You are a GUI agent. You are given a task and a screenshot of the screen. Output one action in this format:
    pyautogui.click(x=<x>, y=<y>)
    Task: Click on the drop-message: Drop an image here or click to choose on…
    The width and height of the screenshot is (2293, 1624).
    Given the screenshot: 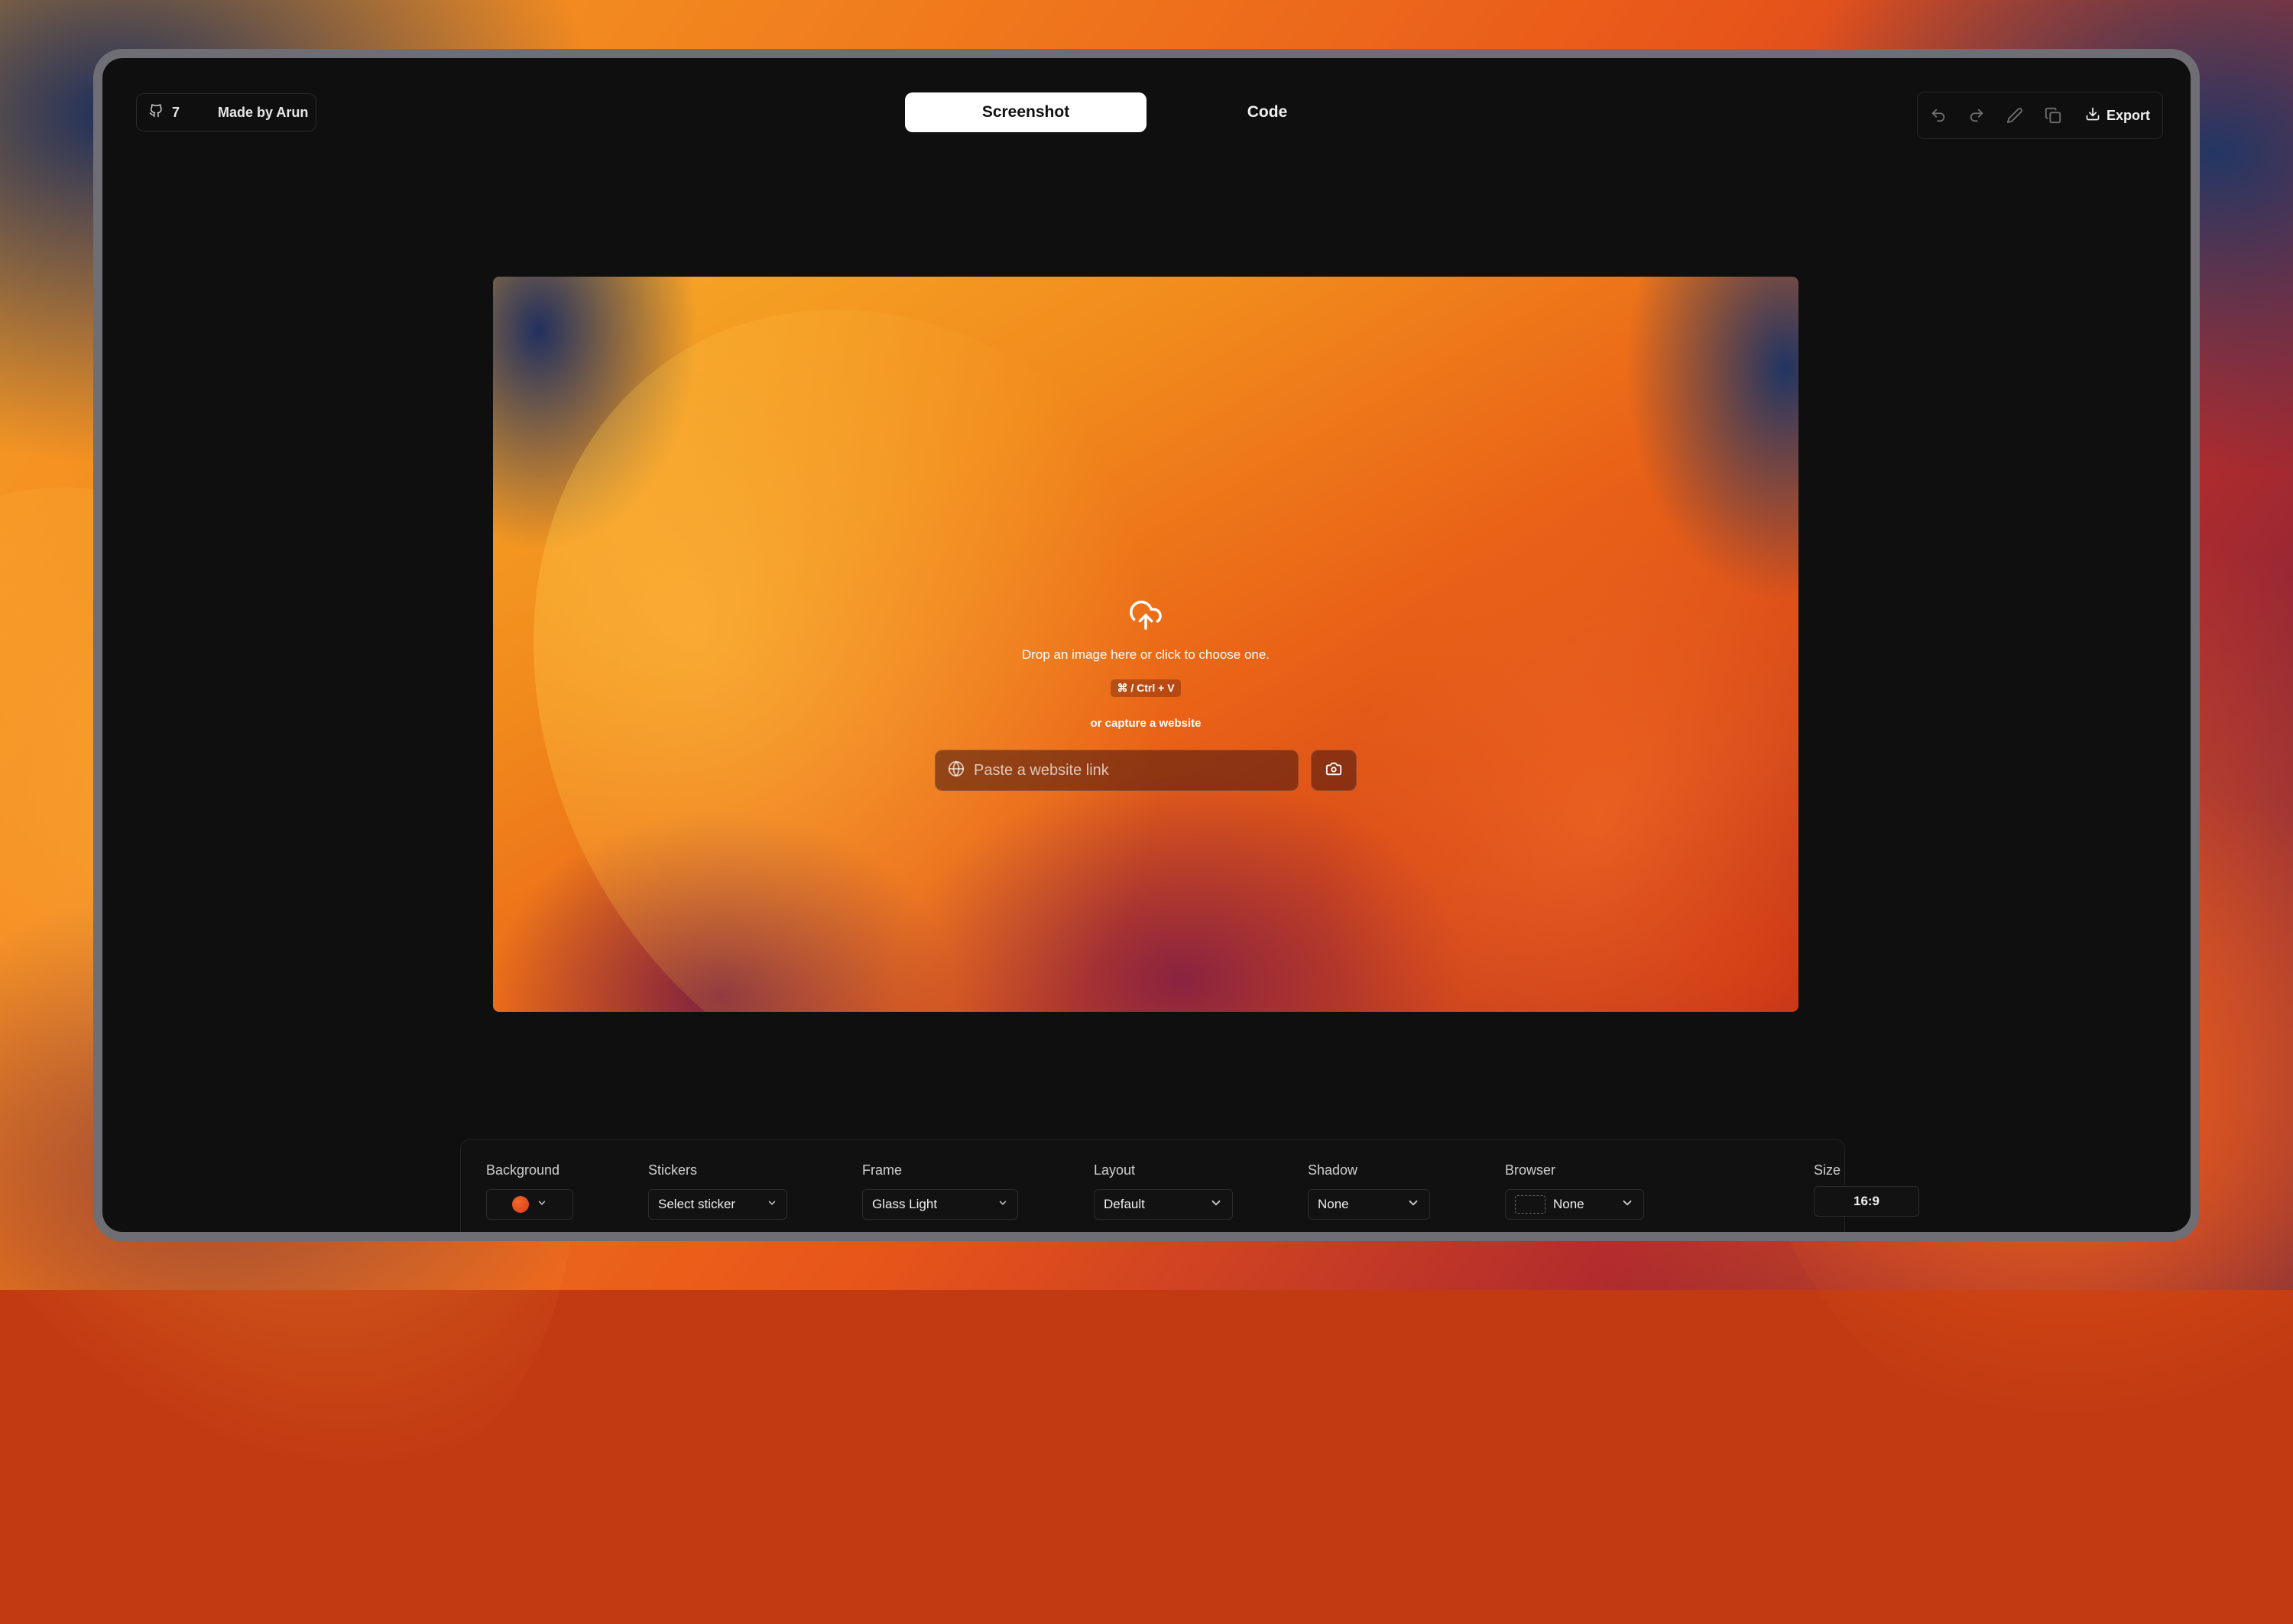 What is the action you would take?
    pyautogui.click(x=1146, y=654)
    